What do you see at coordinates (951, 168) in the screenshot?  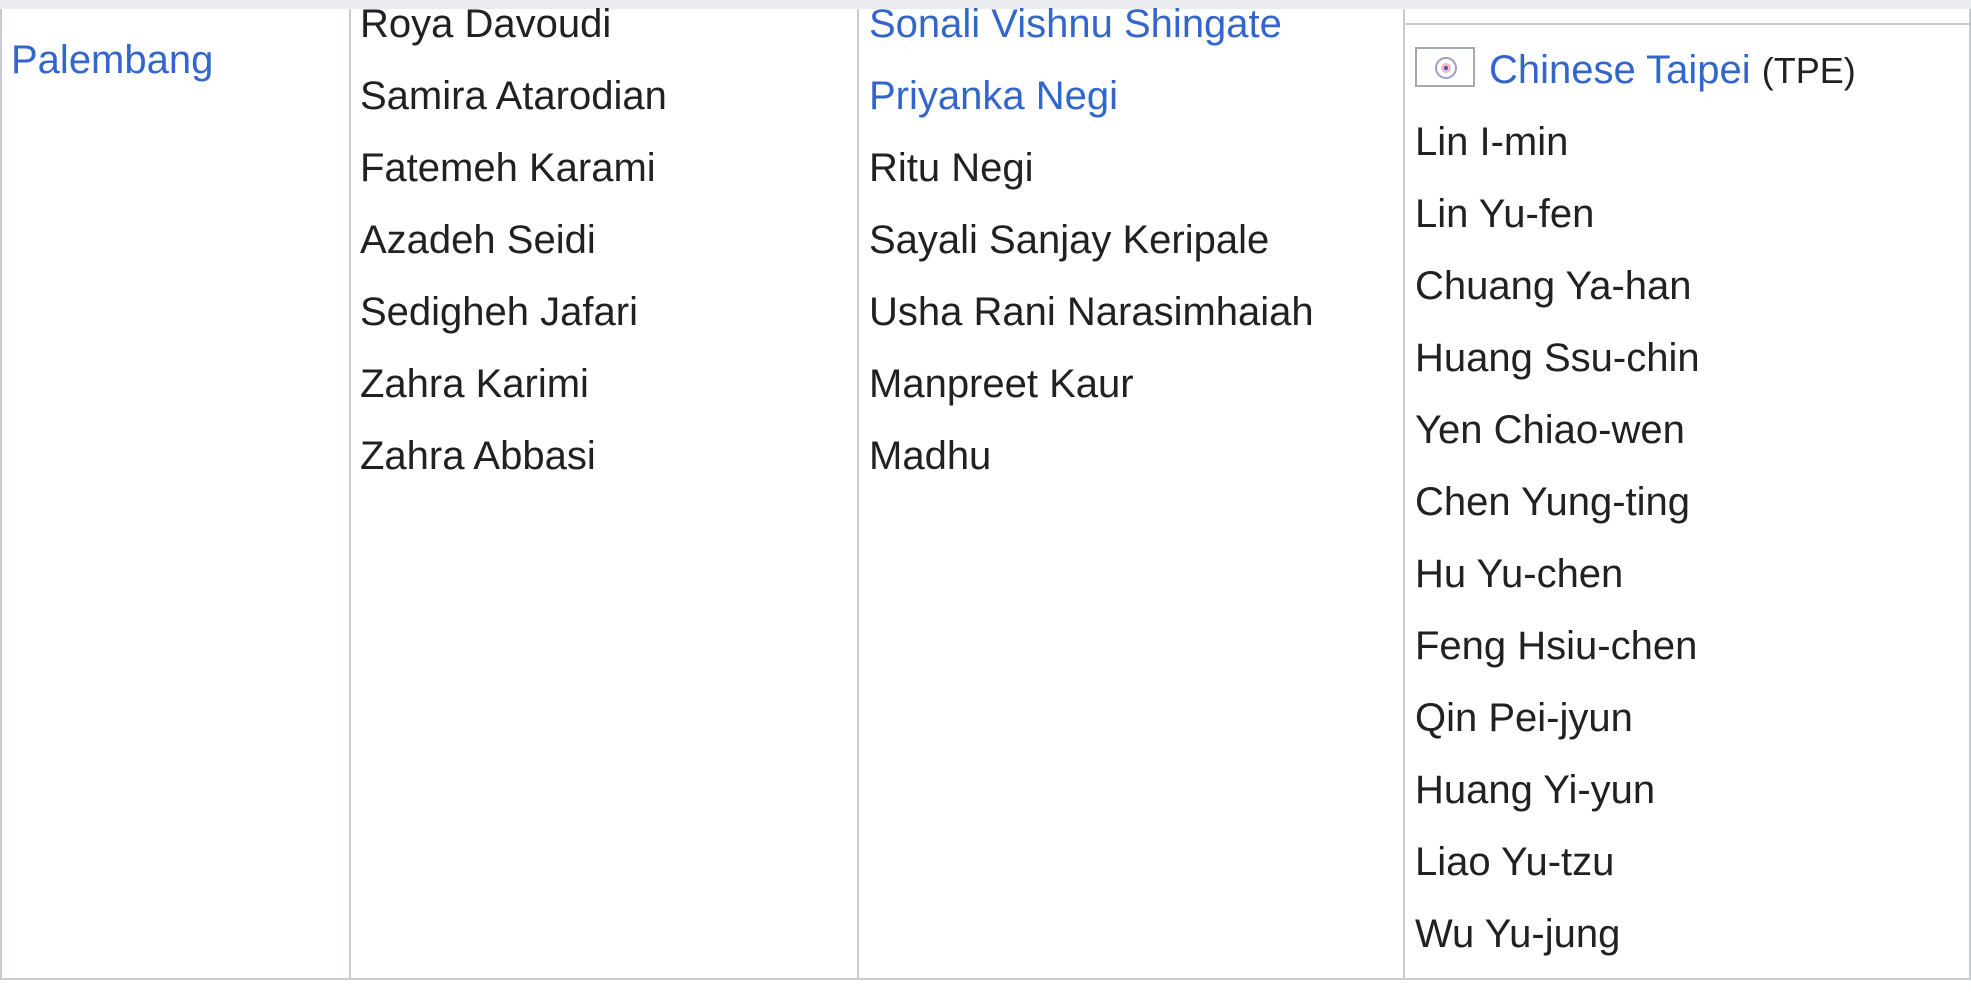 I see `player-name: Ritu Negi` at bounding box center [951, 168].